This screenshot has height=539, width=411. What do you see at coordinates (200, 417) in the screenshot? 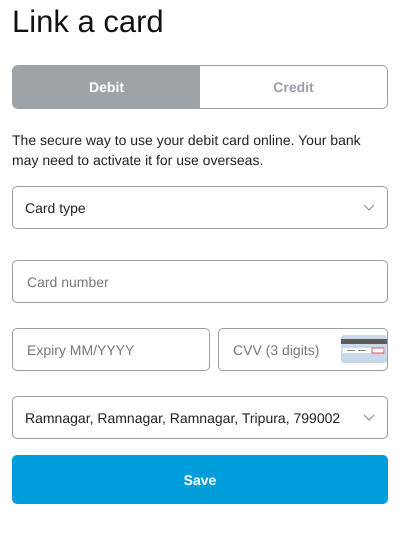
I see `address-dropdown: Ramnagar, Ramnagar, Ramnagar, Tripura, 799002` at bounding box center [200, 417].